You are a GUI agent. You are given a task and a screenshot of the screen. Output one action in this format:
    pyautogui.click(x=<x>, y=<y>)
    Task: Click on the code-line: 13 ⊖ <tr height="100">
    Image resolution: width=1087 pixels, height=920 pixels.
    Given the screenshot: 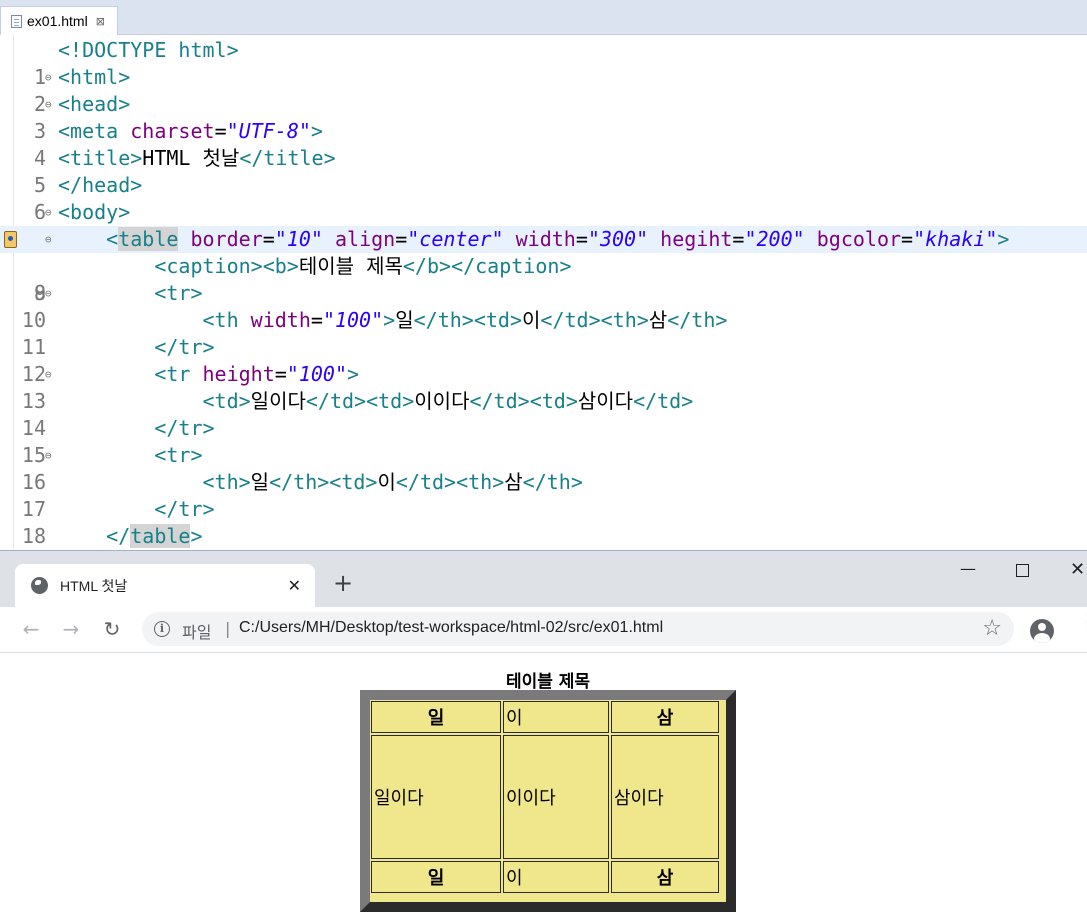 What is the action you would take?
    pyautogui.click(x=543, y=387)
    